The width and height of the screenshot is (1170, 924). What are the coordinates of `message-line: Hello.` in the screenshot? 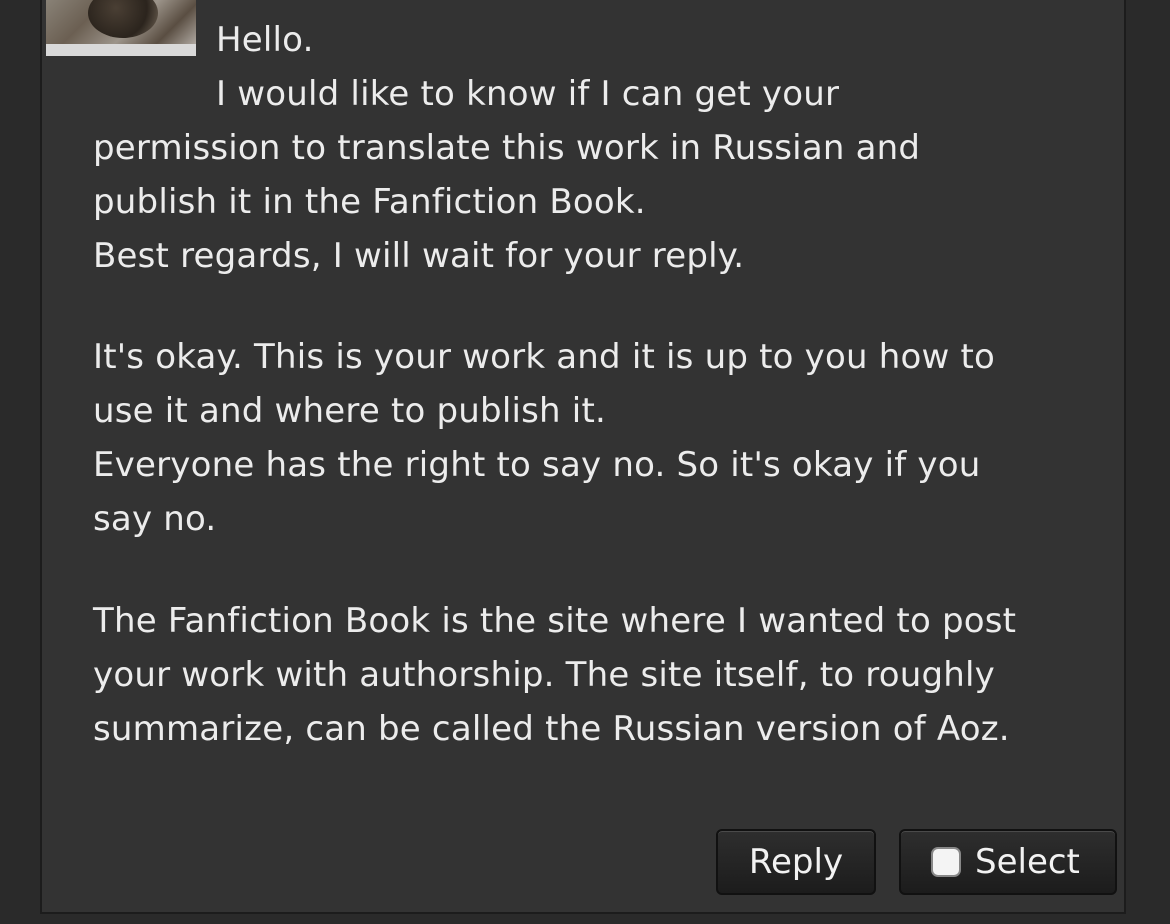 It's located at (265, 40).